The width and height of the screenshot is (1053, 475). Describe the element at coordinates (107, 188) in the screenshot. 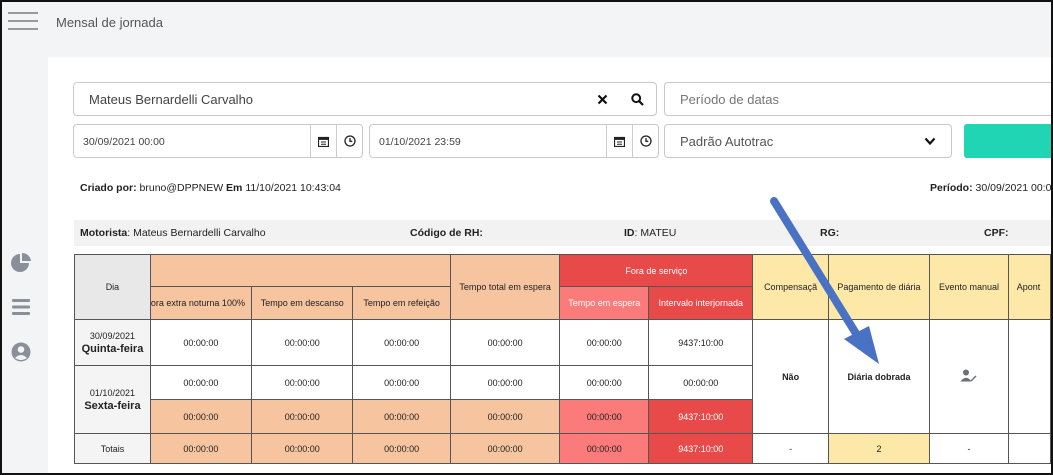

I see `created-by-label: Criado por` at that location.